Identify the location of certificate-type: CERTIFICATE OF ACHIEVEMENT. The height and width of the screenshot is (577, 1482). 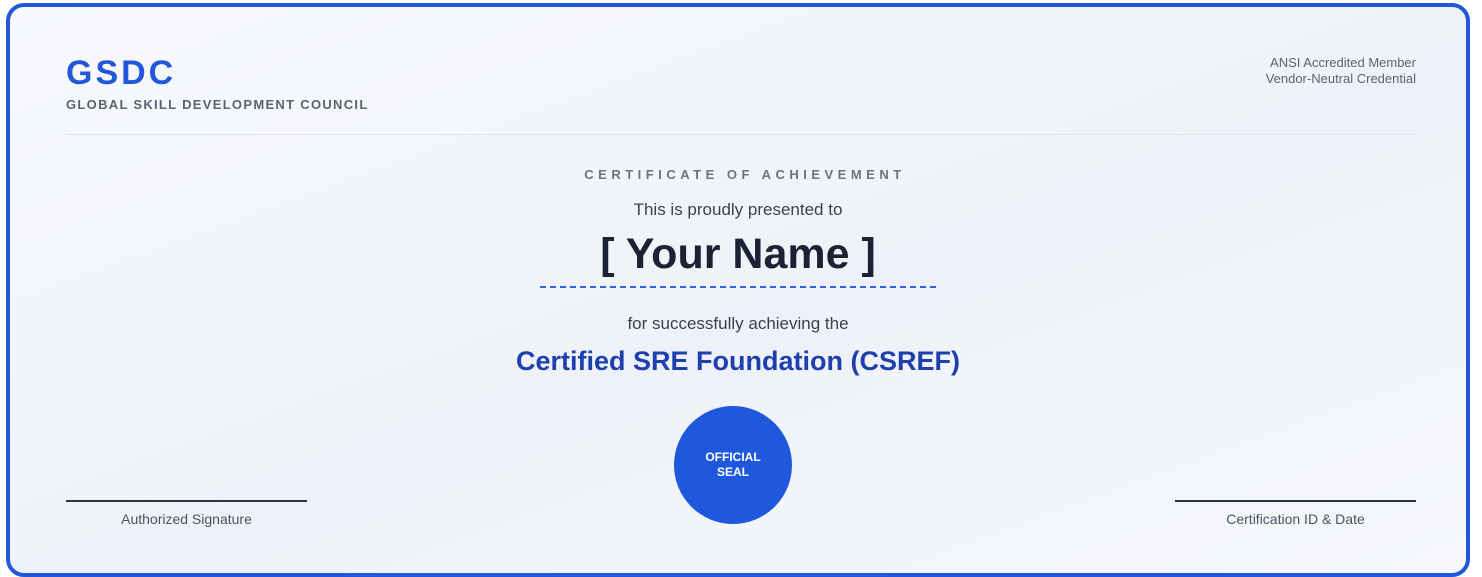
(745, 174).